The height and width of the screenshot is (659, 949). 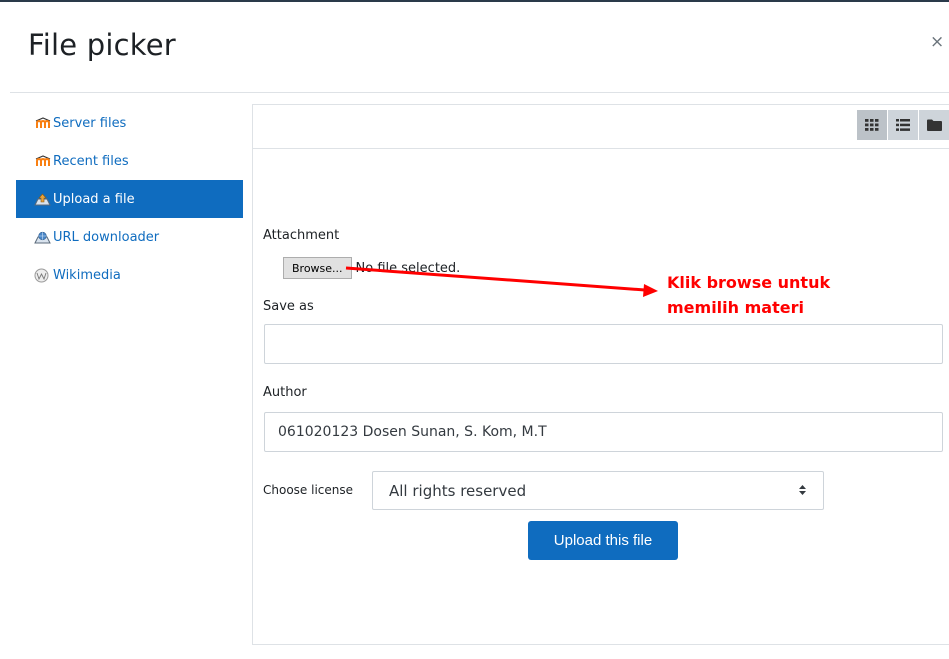 I want to click on save-as-input, so click(x=603, y=344).